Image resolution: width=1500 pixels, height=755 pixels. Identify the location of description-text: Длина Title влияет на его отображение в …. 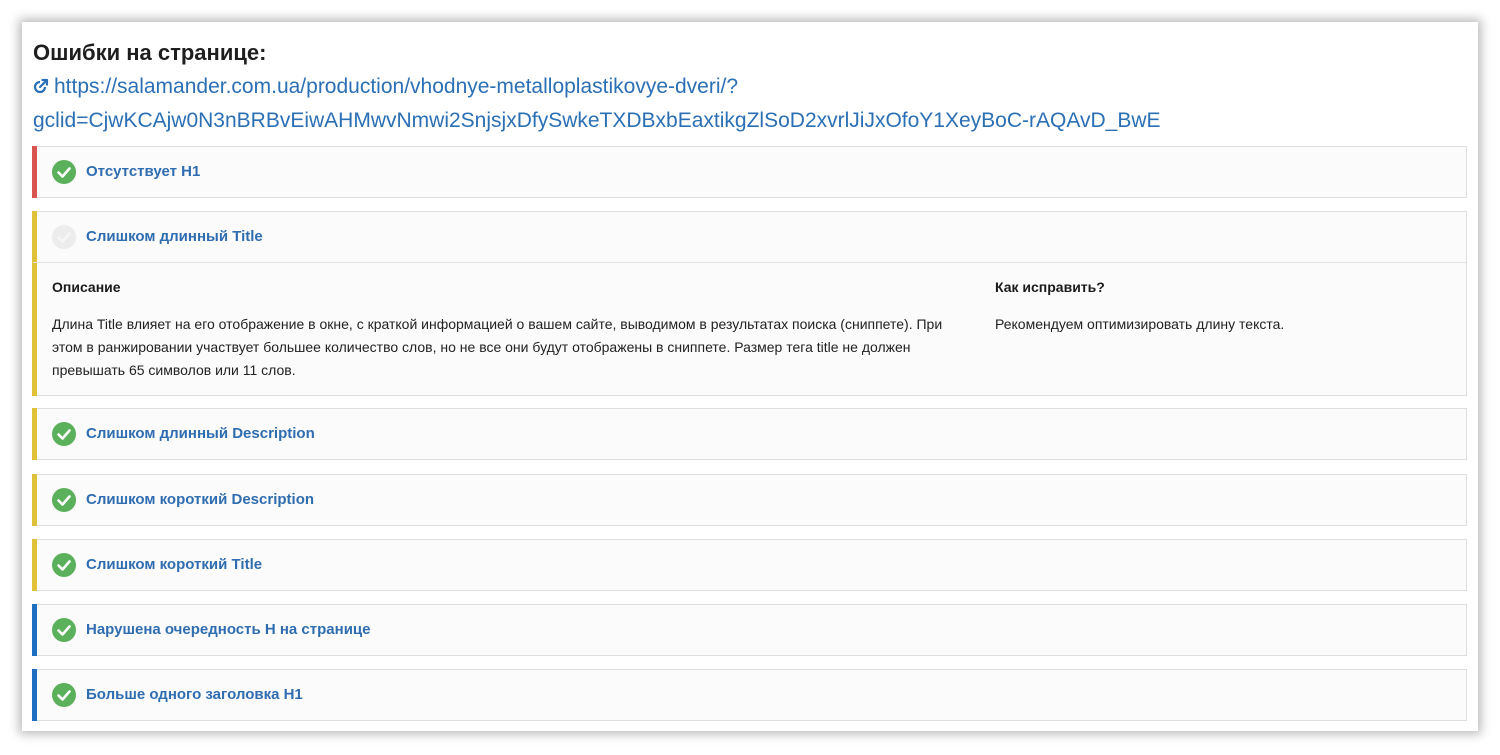
(497, 347).